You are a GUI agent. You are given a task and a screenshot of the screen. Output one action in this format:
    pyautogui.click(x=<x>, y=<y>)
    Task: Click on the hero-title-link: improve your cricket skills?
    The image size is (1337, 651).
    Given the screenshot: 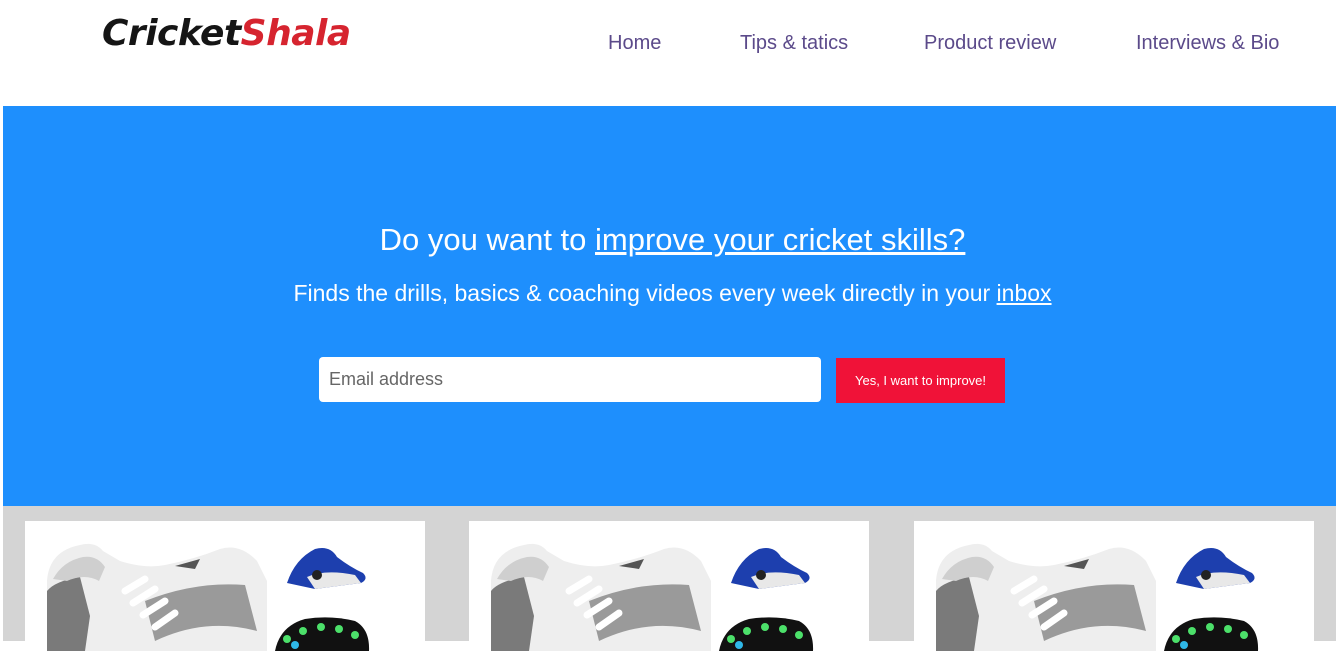 What is the action you would take?
    pyautogui.click(x=780, y=239)
    